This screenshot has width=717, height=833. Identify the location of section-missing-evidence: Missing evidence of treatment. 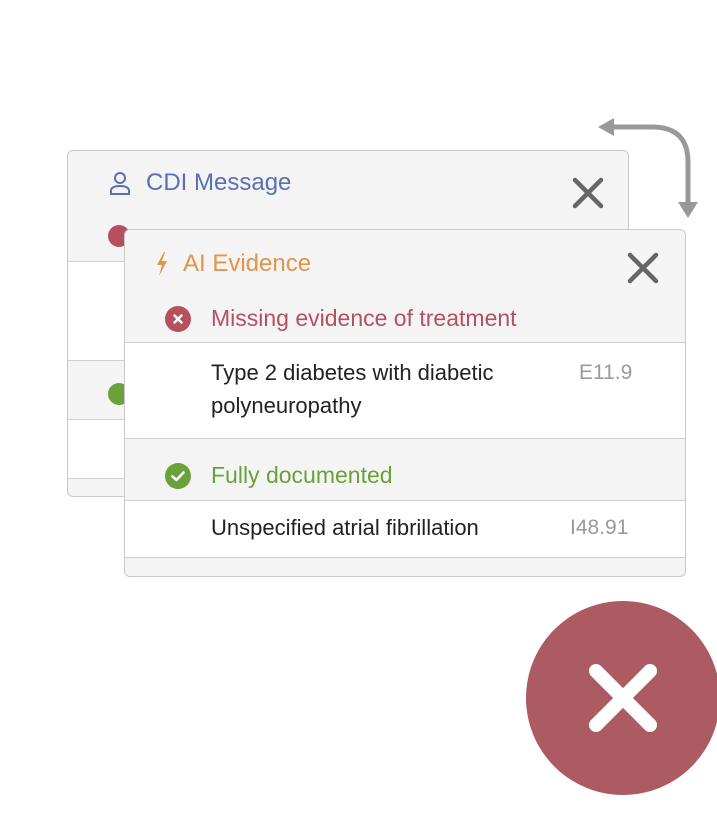
(405, 318).